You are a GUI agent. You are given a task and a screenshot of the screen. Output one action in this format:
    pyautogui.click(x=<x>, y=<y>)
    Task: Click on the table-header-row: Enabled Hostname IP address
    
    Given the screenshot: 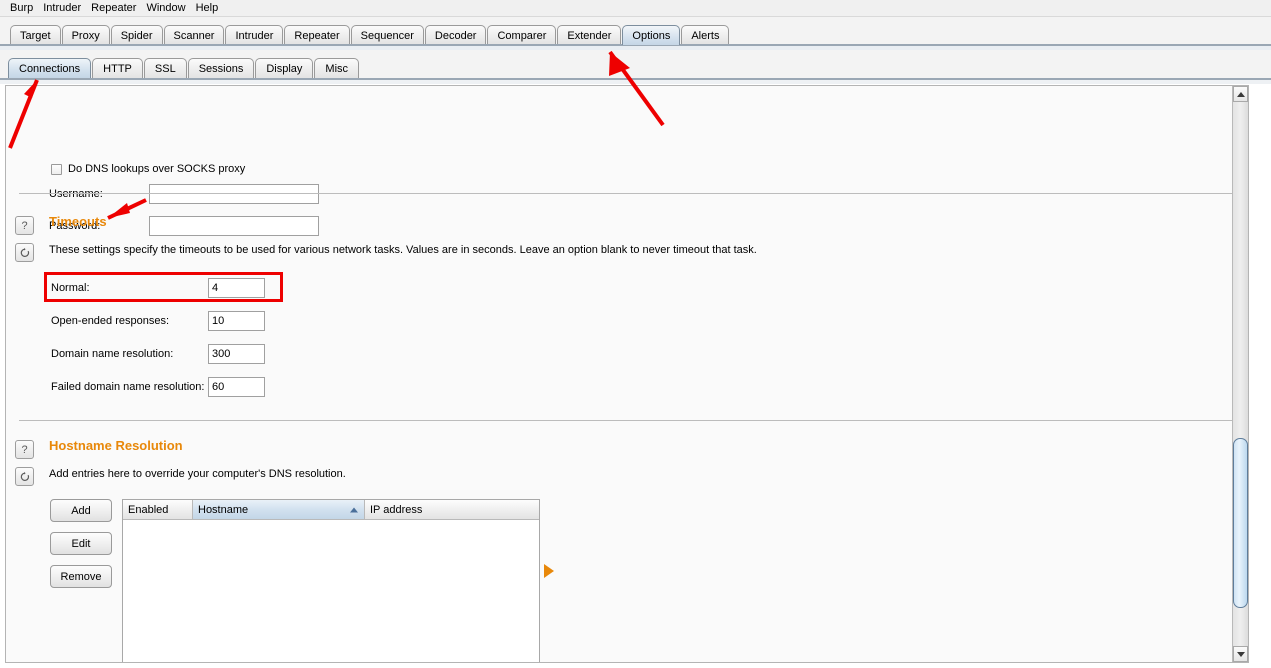 What is the action you would take?
    pyautogui.click(x=331, y=509)
    